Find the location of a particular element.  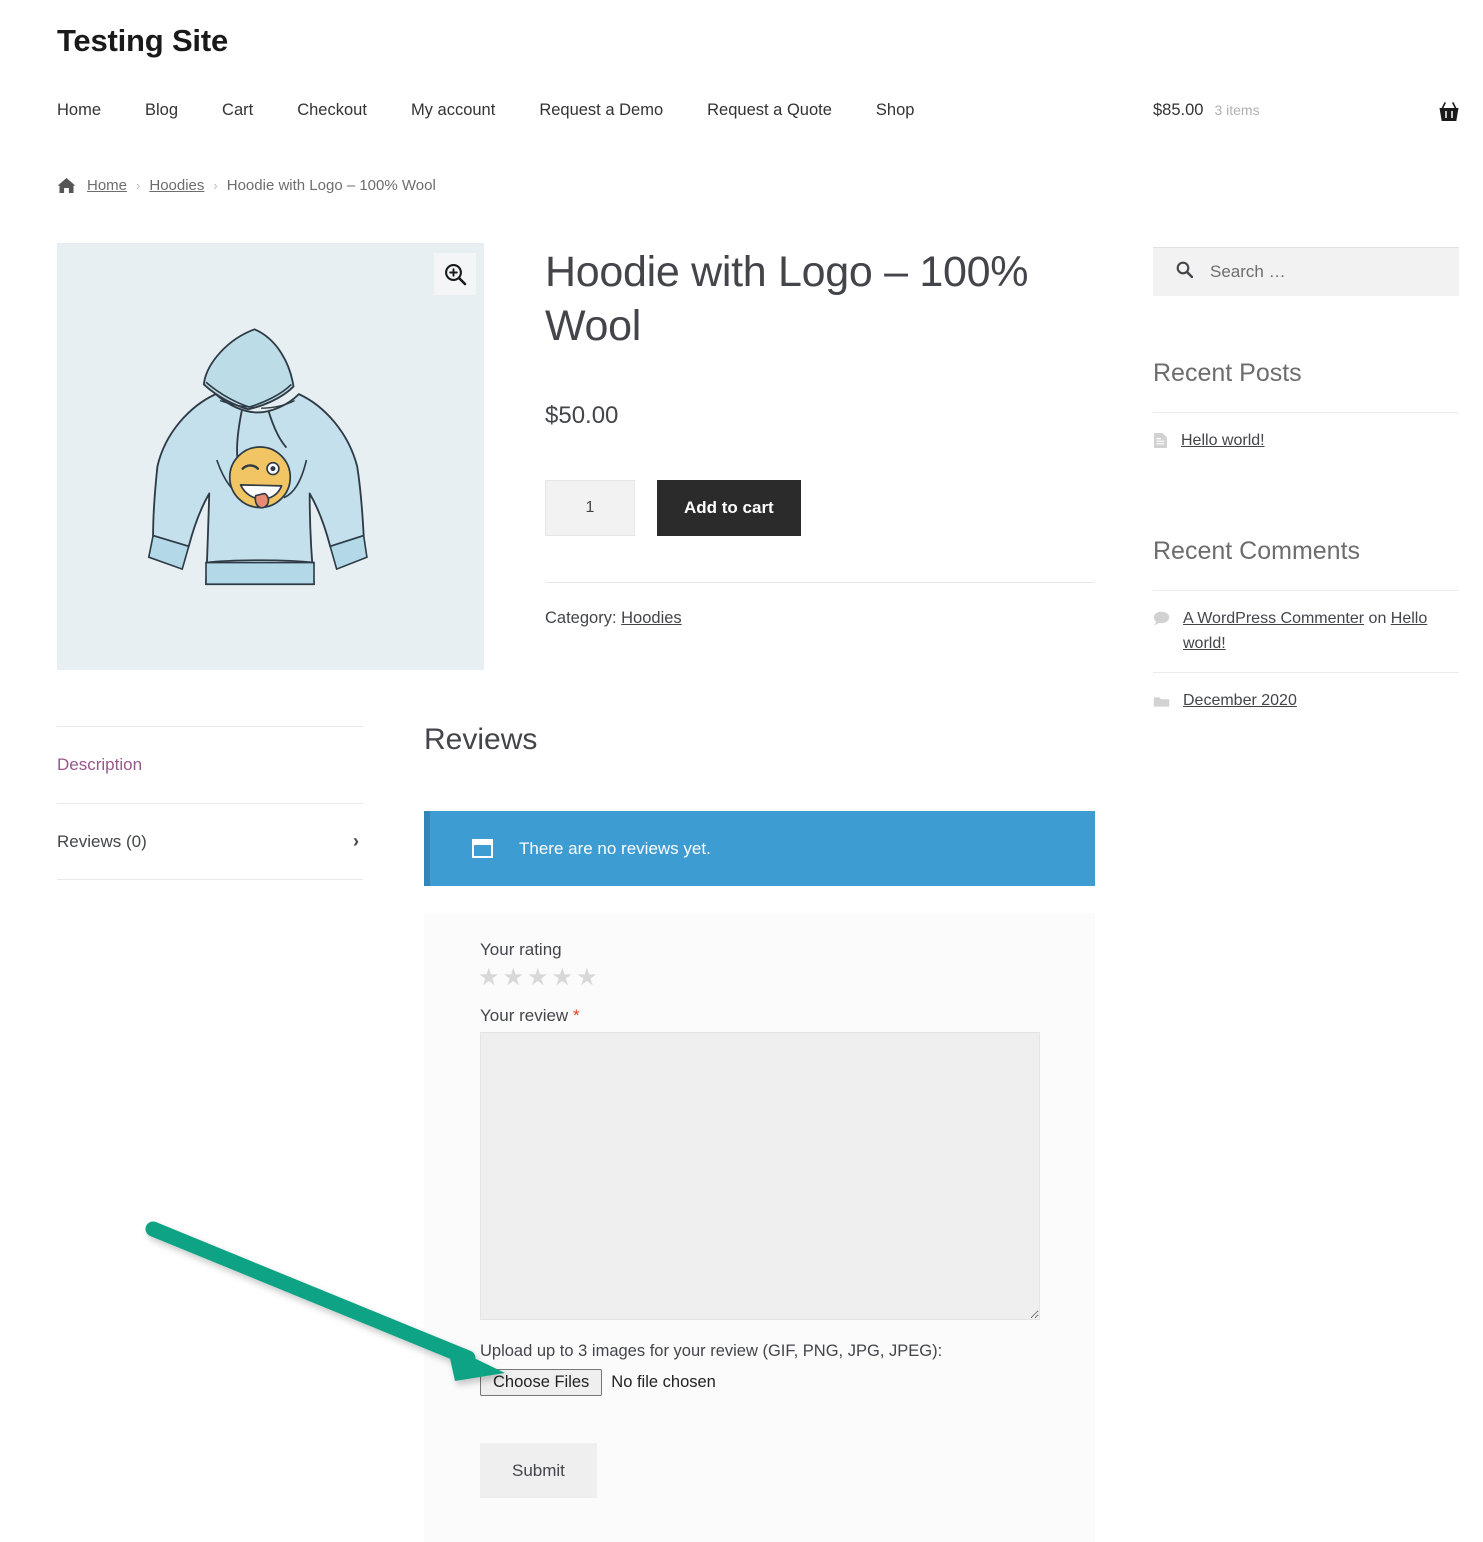

widget-recent-posts: Recent Posts Hello world! is located at coordinates (1306, 416).